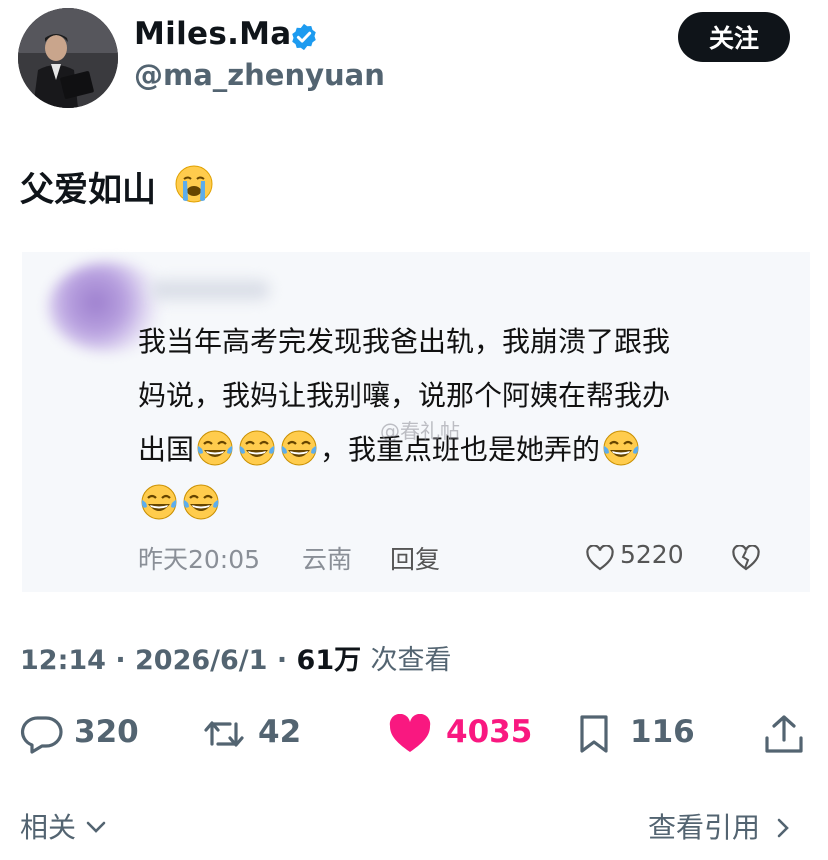 The image size is (828, 860). I want to click on comment-time: 昨天20:05, so click(199, 559).